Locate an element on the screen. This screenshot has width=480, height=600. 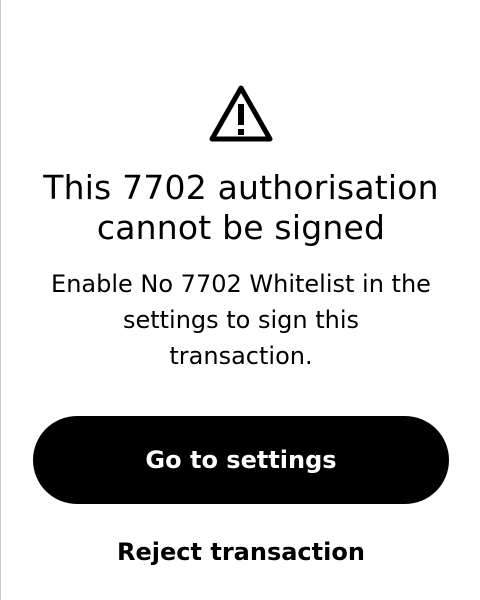
error-description-line-1: Enable No 7702 Whitelist in the is located at coordinates (241, 284).